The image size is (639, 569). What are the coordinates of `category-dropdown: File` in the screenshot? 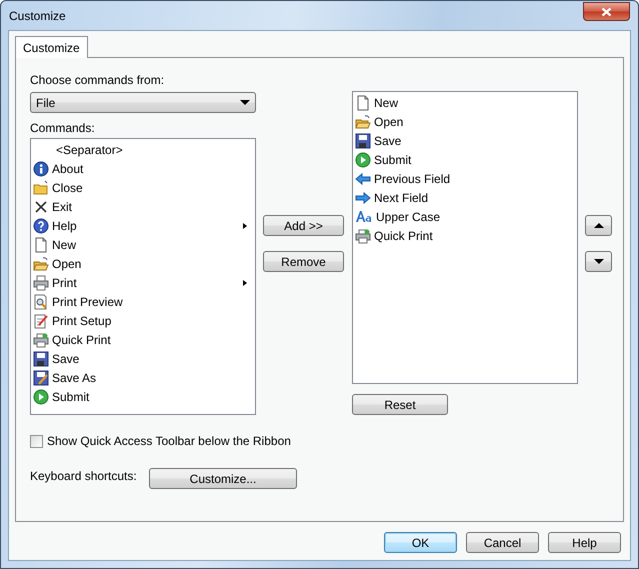 It's located at (143, 102).